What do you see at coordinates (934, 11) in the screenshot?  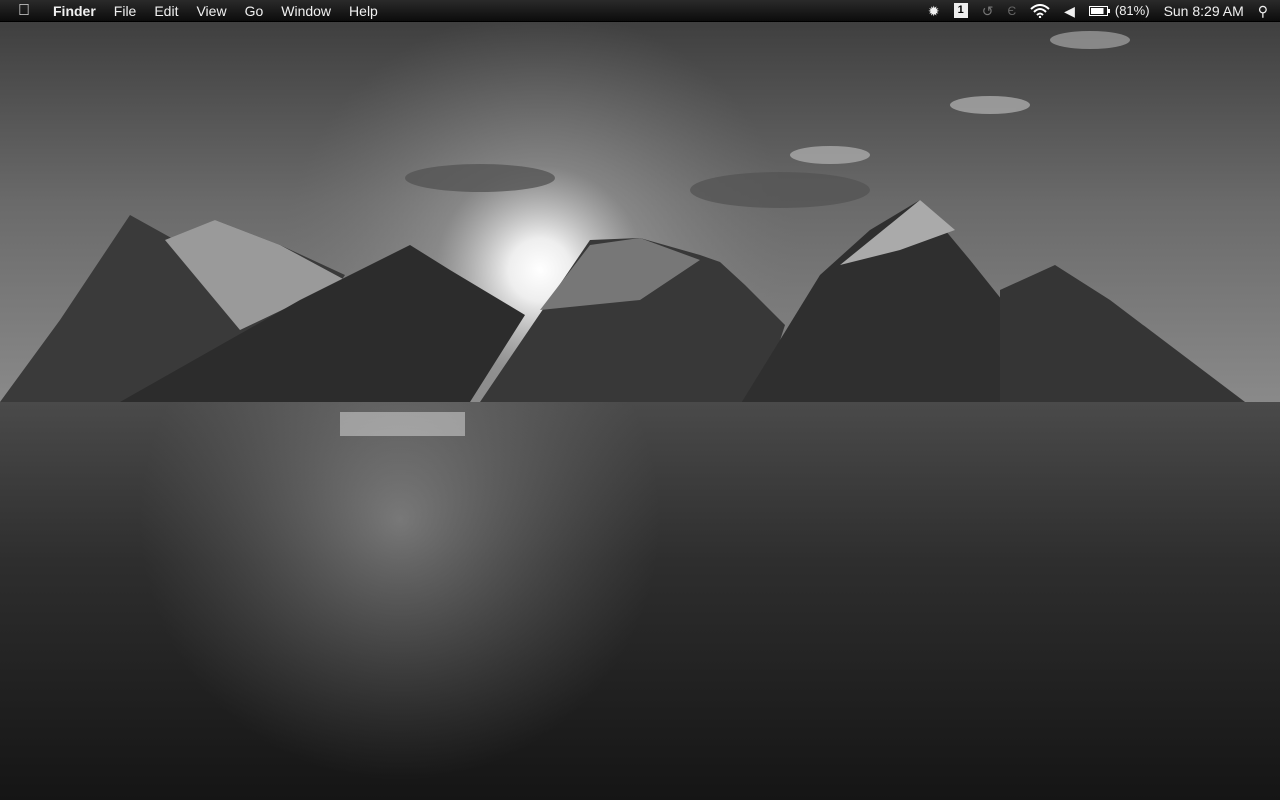 I see `gear-sun-icon: ✹` at bounding box center [934, 11].